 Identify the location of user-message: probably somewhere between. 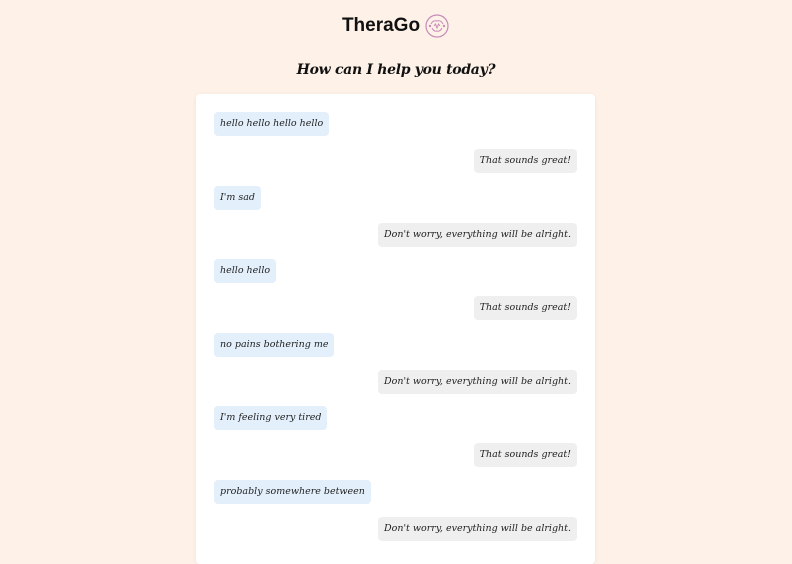
(292, 492).